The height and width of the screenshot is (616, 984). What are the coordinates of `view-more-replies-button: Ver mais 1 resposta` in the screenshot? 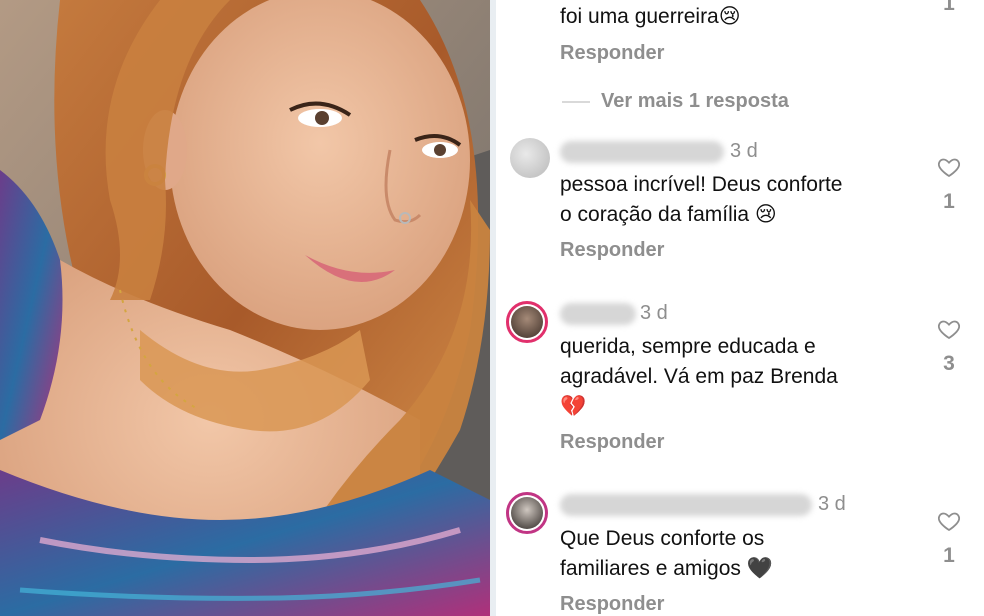 It's located at (695, 101).